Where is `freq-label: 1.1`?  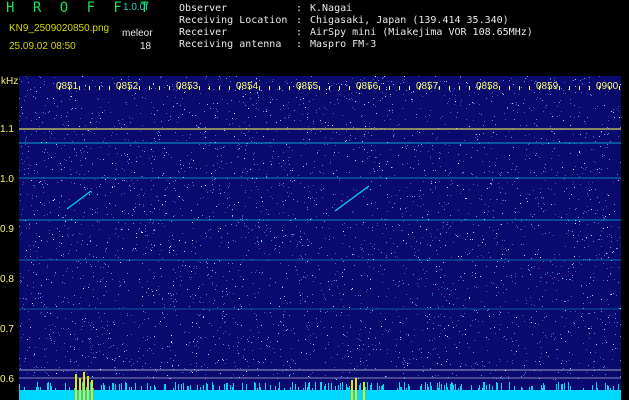
freq-label: 1.1 is located at coordinates (7, 129).